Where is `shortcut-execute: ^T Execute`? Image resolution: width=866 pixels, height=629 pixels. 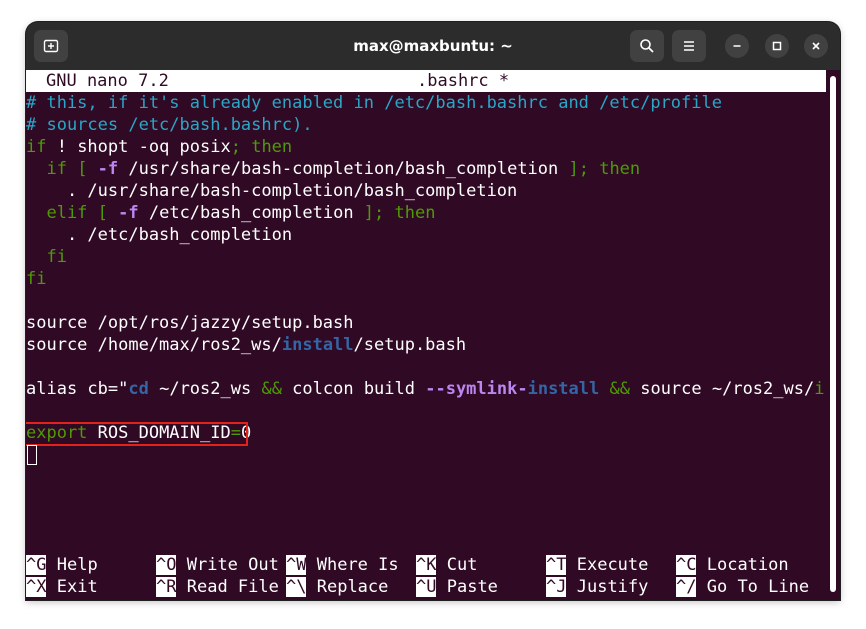
shortcut-execute: ^T Execute is located at coordinates (597, 565).